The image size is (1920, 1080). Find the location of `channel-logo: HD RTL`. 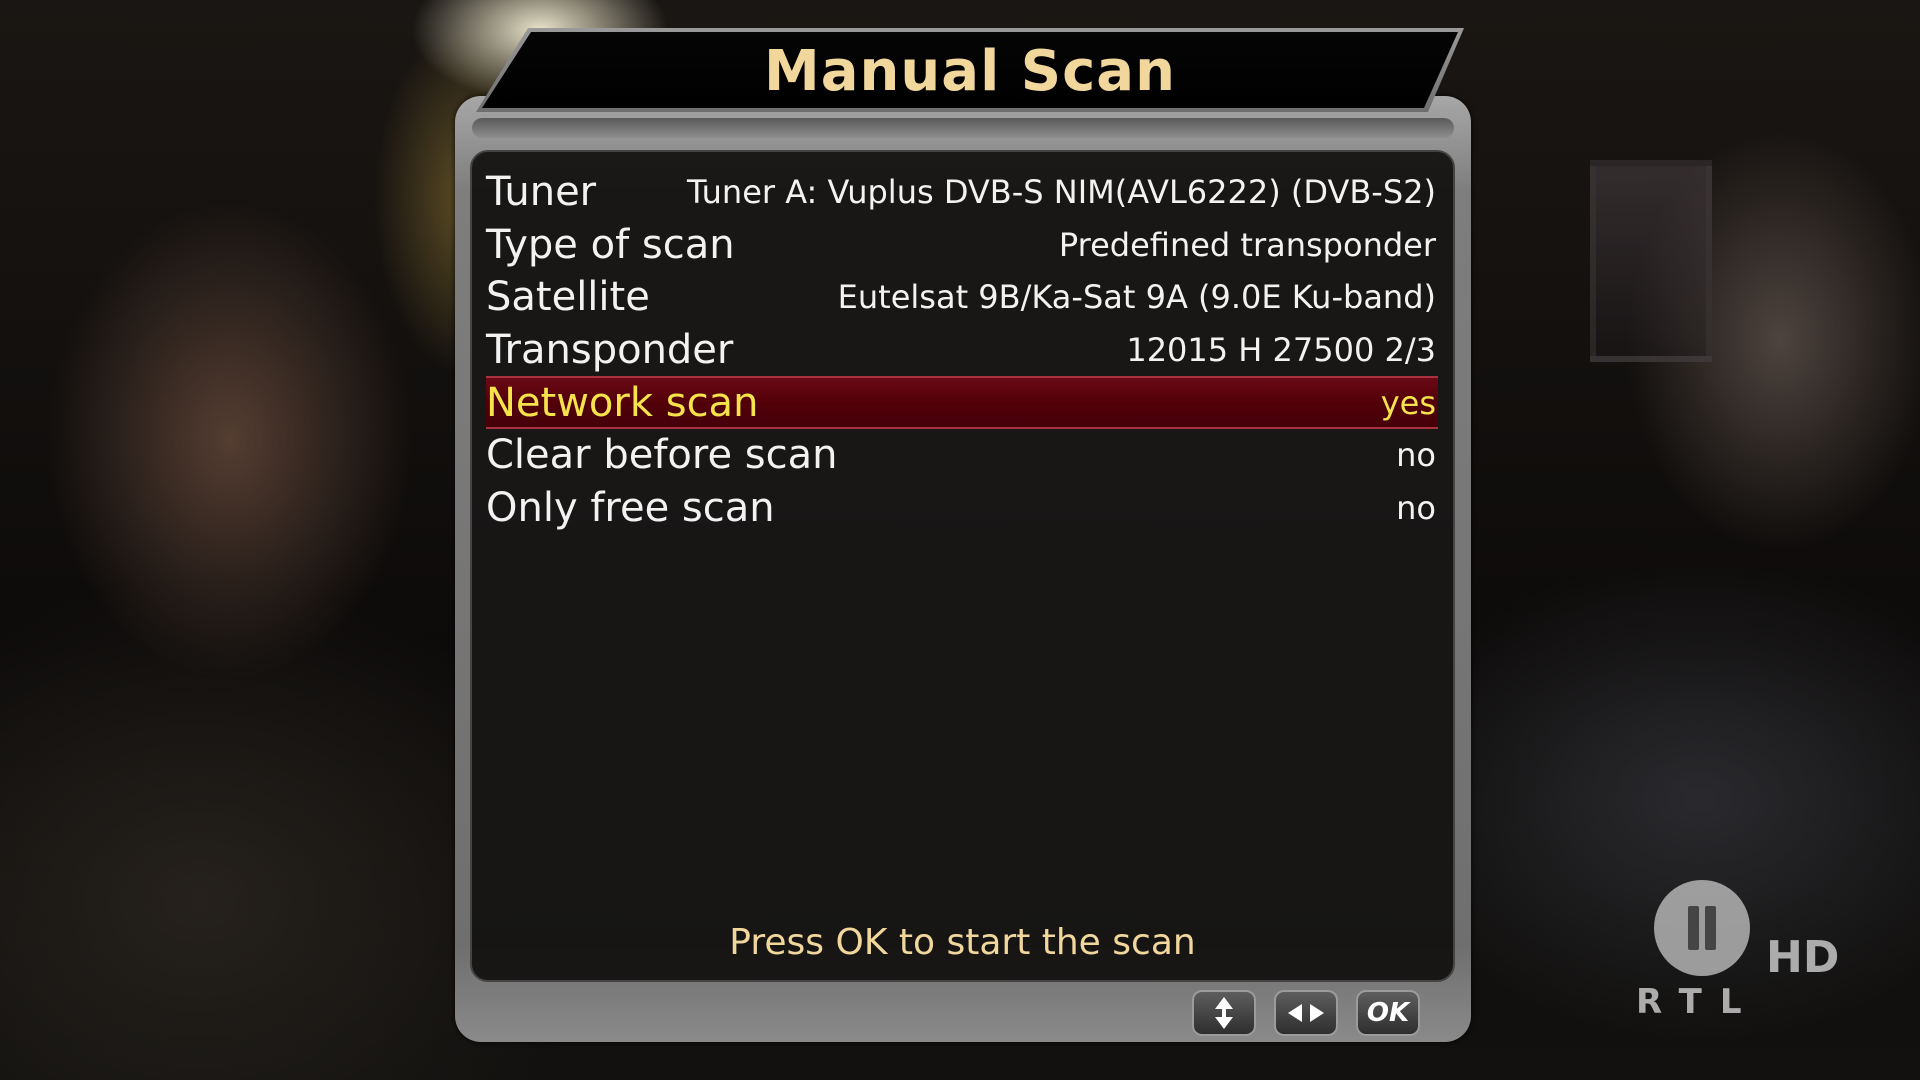

channel-logo: HD RTL is located at coordinates (1750, 951).